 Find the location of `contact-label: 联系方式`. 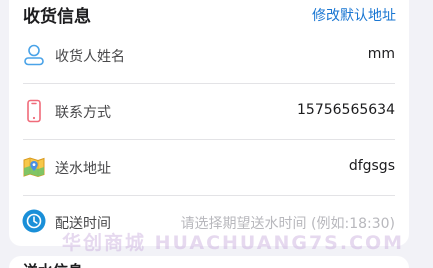

contact-label: 联系方式 is located at coordinates (83, 113).